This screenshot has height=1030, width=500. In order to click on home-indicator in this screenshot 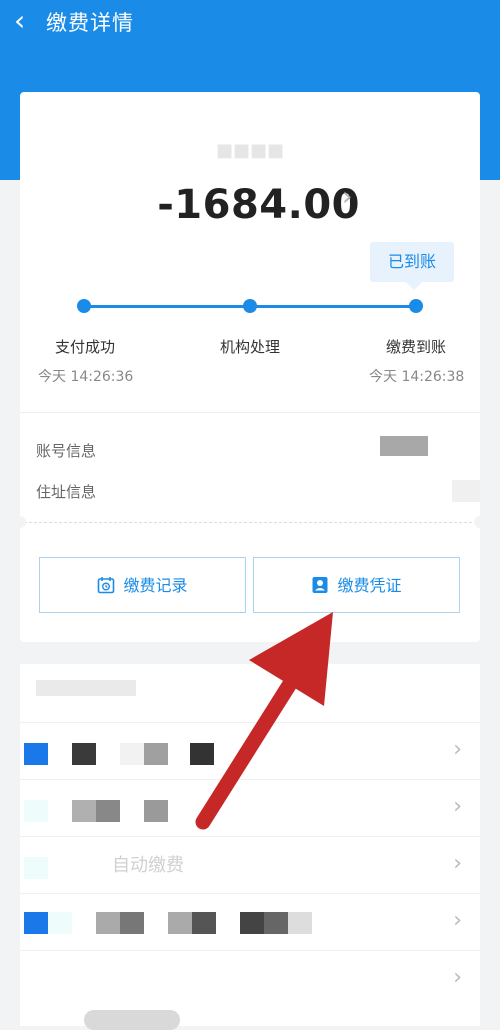, I will do `click(132, 1020)`.